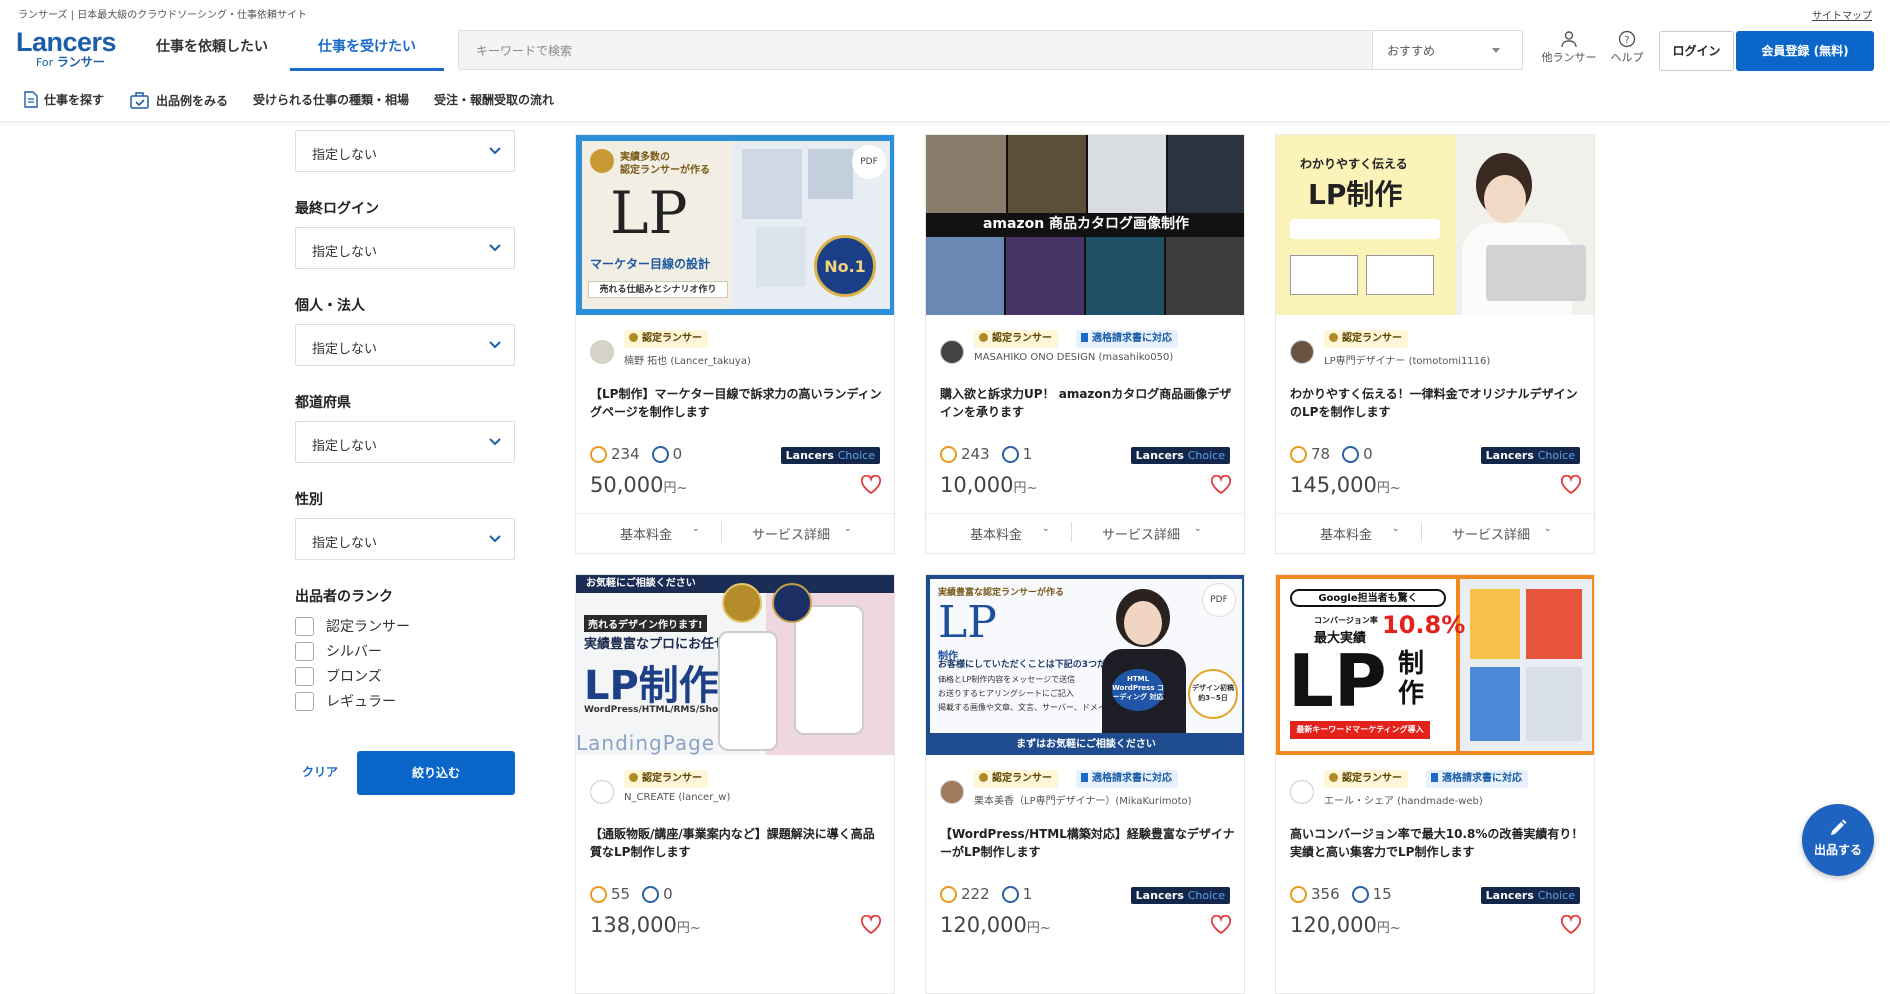 Image resolution: width=1890 pixels, height=994 pixels. Describe the element at coordinates (945, 100) in the screenshot. I see `sub-navigation: 仕事を探す 出品例をみる 受けられる仕事の種類・相場 受注・報酬受取の流れ` at that location.